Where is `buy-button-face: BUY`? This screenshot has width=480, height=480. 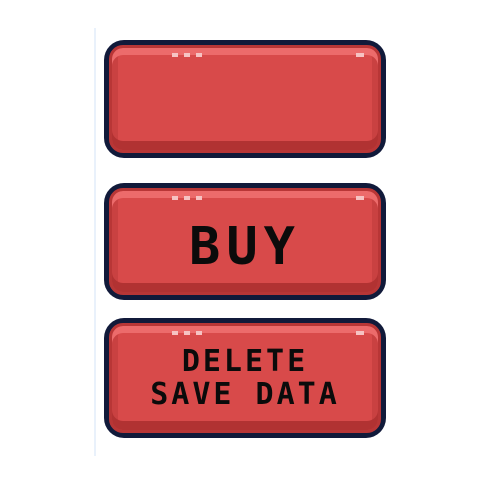
buy-button-face: BUY is located at coordinates (245, 241).